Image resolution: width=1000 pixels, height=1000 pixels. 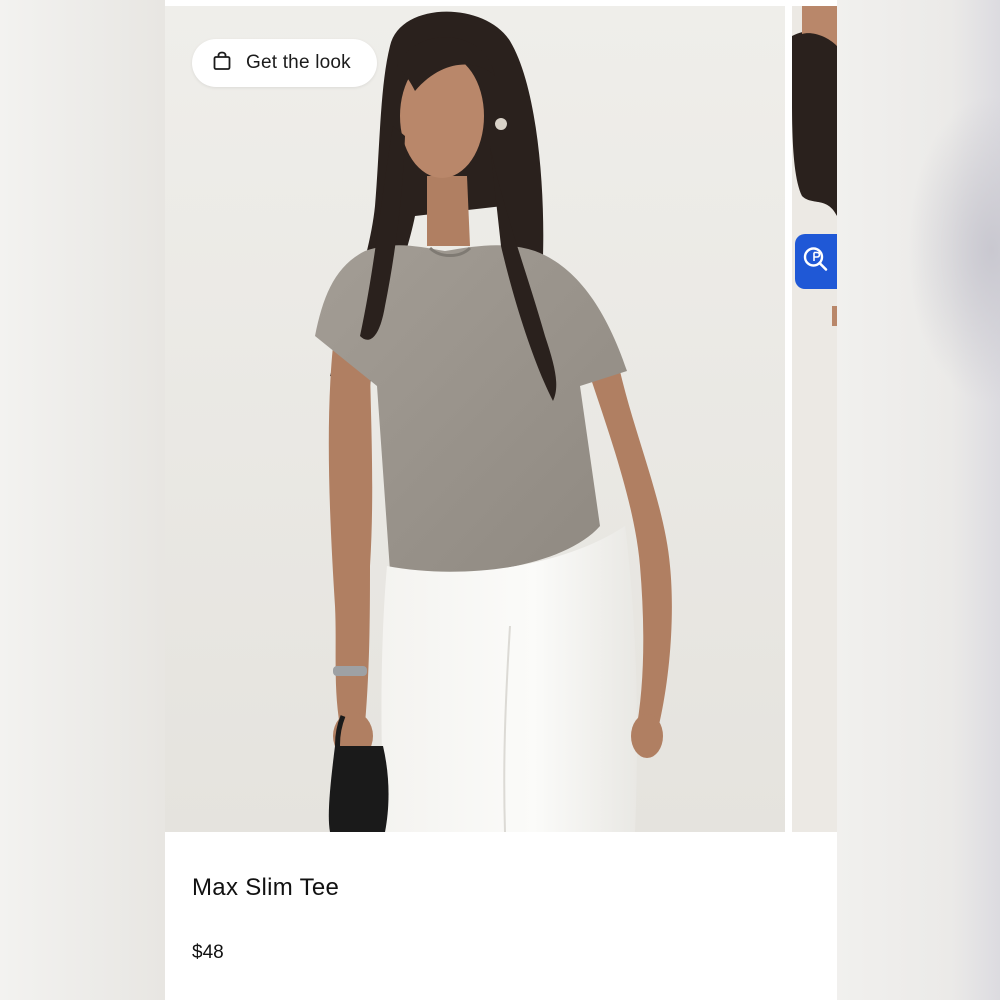 I want to click on product-price: $48, so click(x=208, y=952).